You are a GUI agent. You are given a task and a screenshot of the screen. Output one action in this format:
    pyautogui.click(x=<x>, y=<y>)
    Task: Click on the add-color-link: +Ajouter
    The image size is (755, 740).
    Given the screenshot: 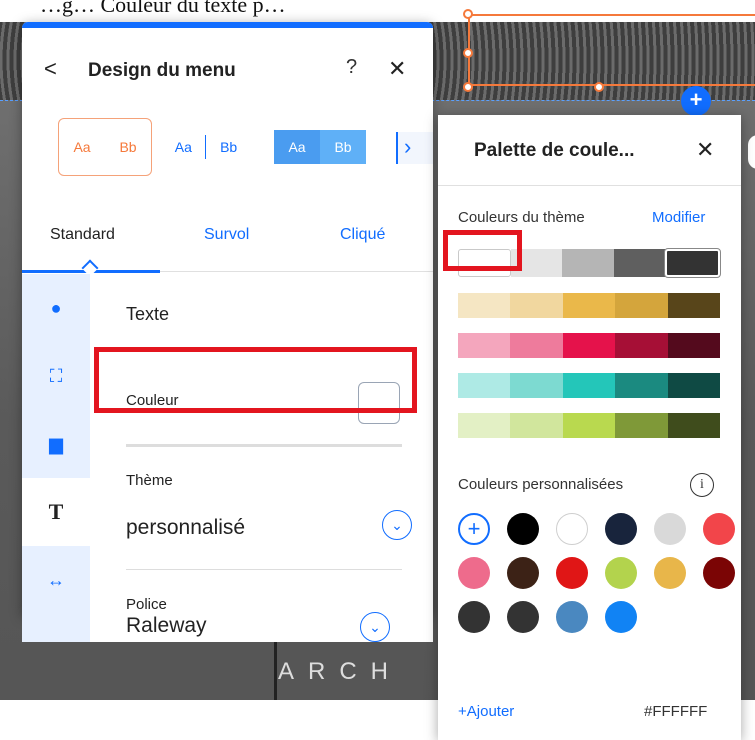 What is the action you would take?
    pyautogui.click(x=486, y=711)
    